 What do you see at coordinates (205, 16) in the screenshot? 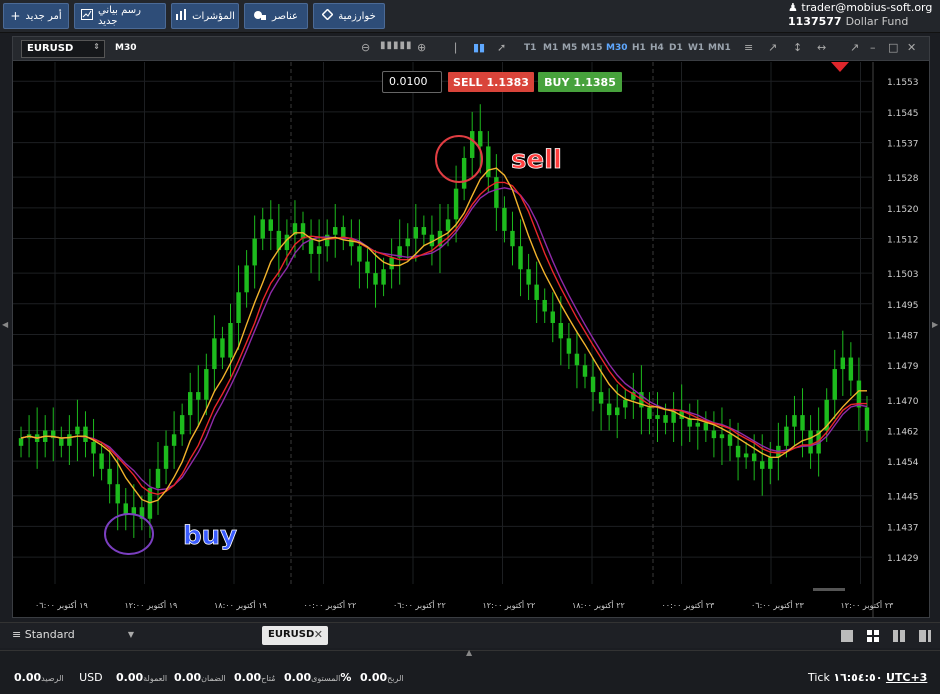
I see `indicators-button: المؤشرات` at bounding box center [205, 16].